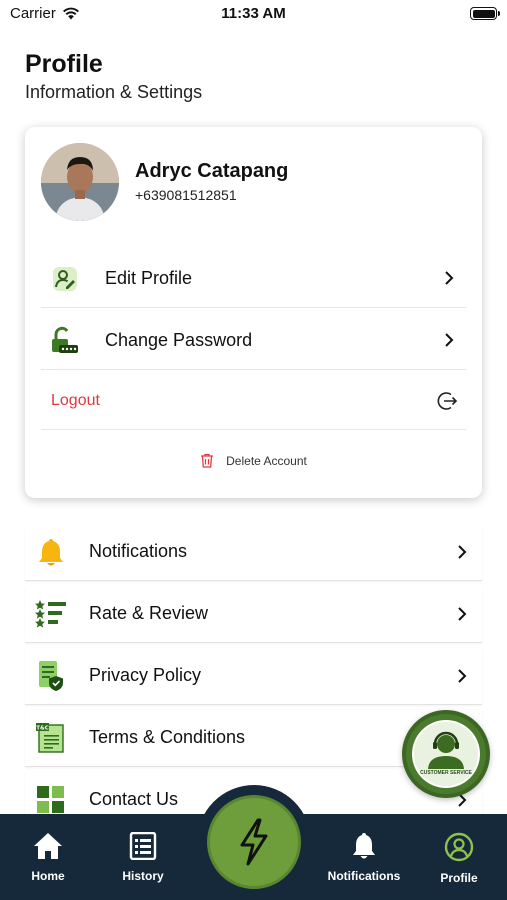  I want to click on trash-icon, so click(207, 460).